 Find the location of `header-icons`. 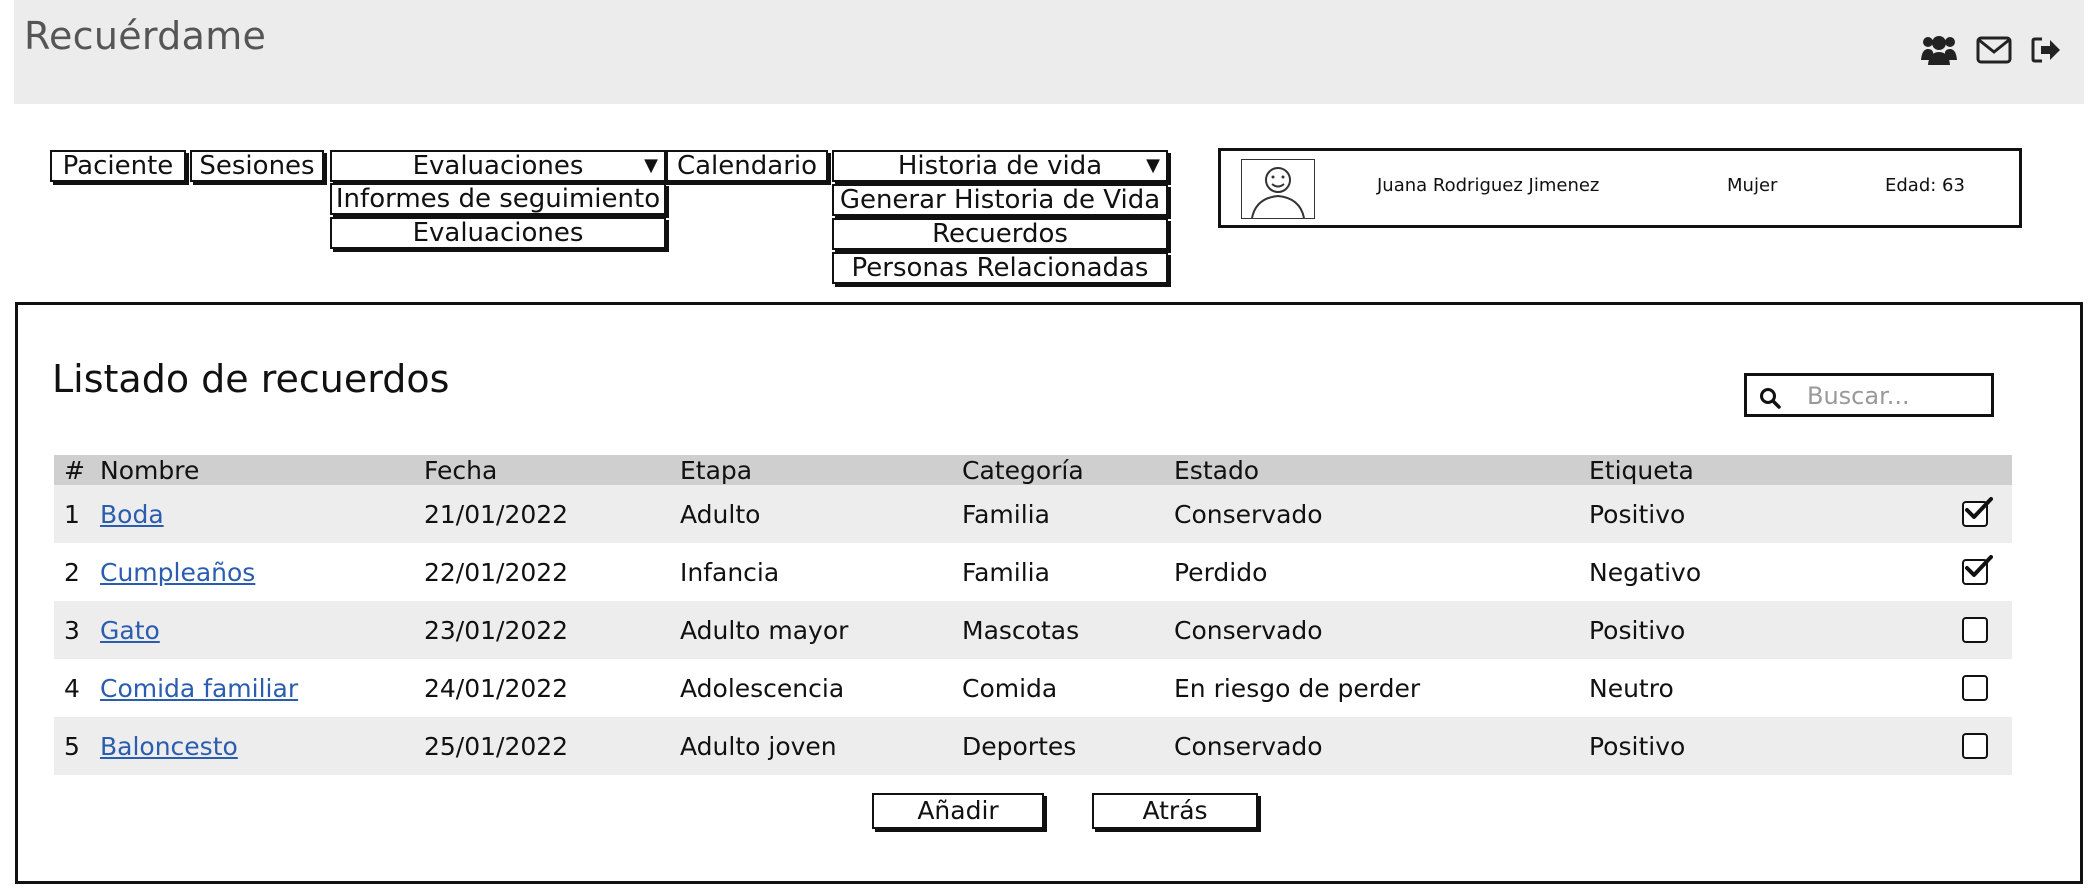

header-icons is located at coordinates (1991, 50).